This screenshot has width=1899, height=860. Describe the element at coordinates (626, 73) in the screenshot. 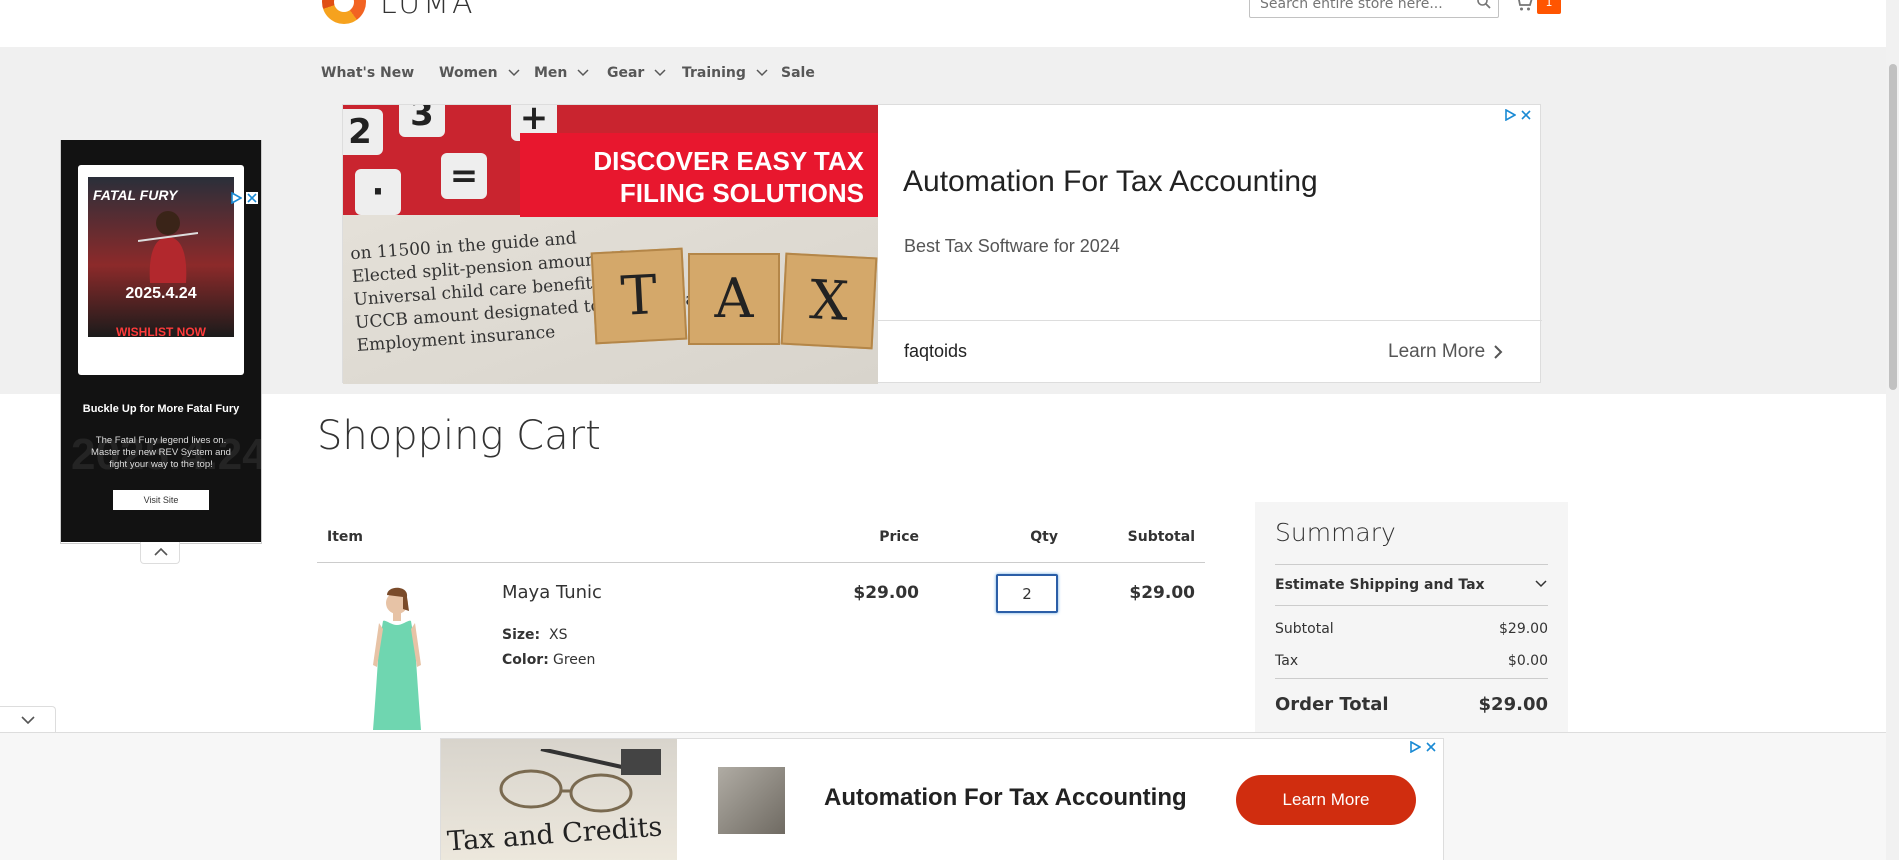

I see `nav-item-label: Gear` at that location.